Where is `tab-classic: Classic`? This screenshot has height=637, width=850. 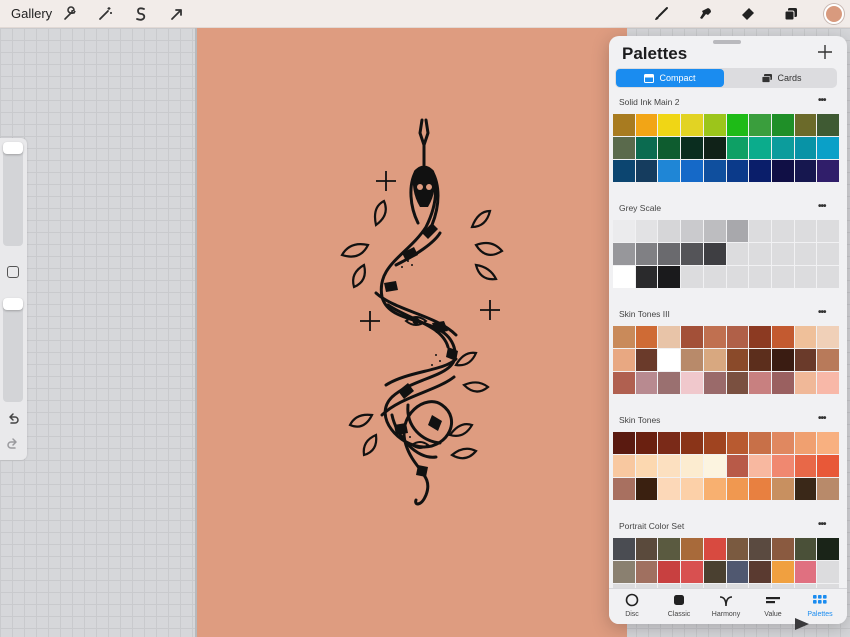 tab-classic: Classic is located at coordinates (679, 608).